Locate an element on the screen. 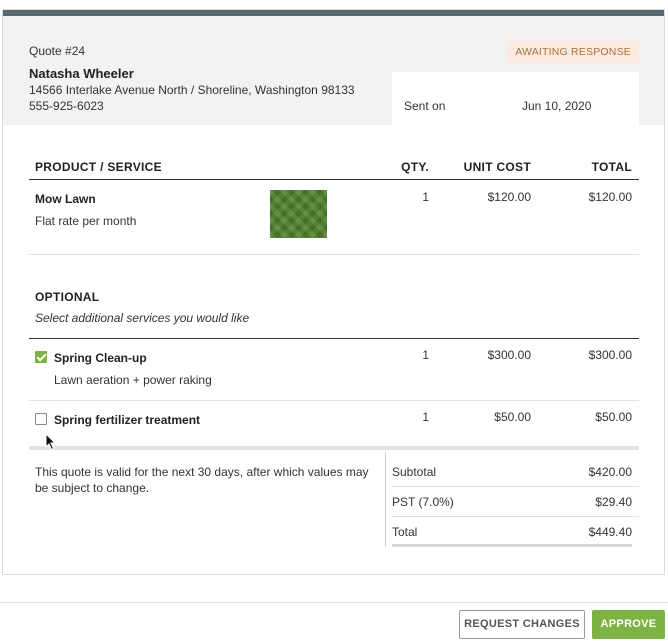  optional-item-name: Spring Clean-up is located at coordinates (100, 358).